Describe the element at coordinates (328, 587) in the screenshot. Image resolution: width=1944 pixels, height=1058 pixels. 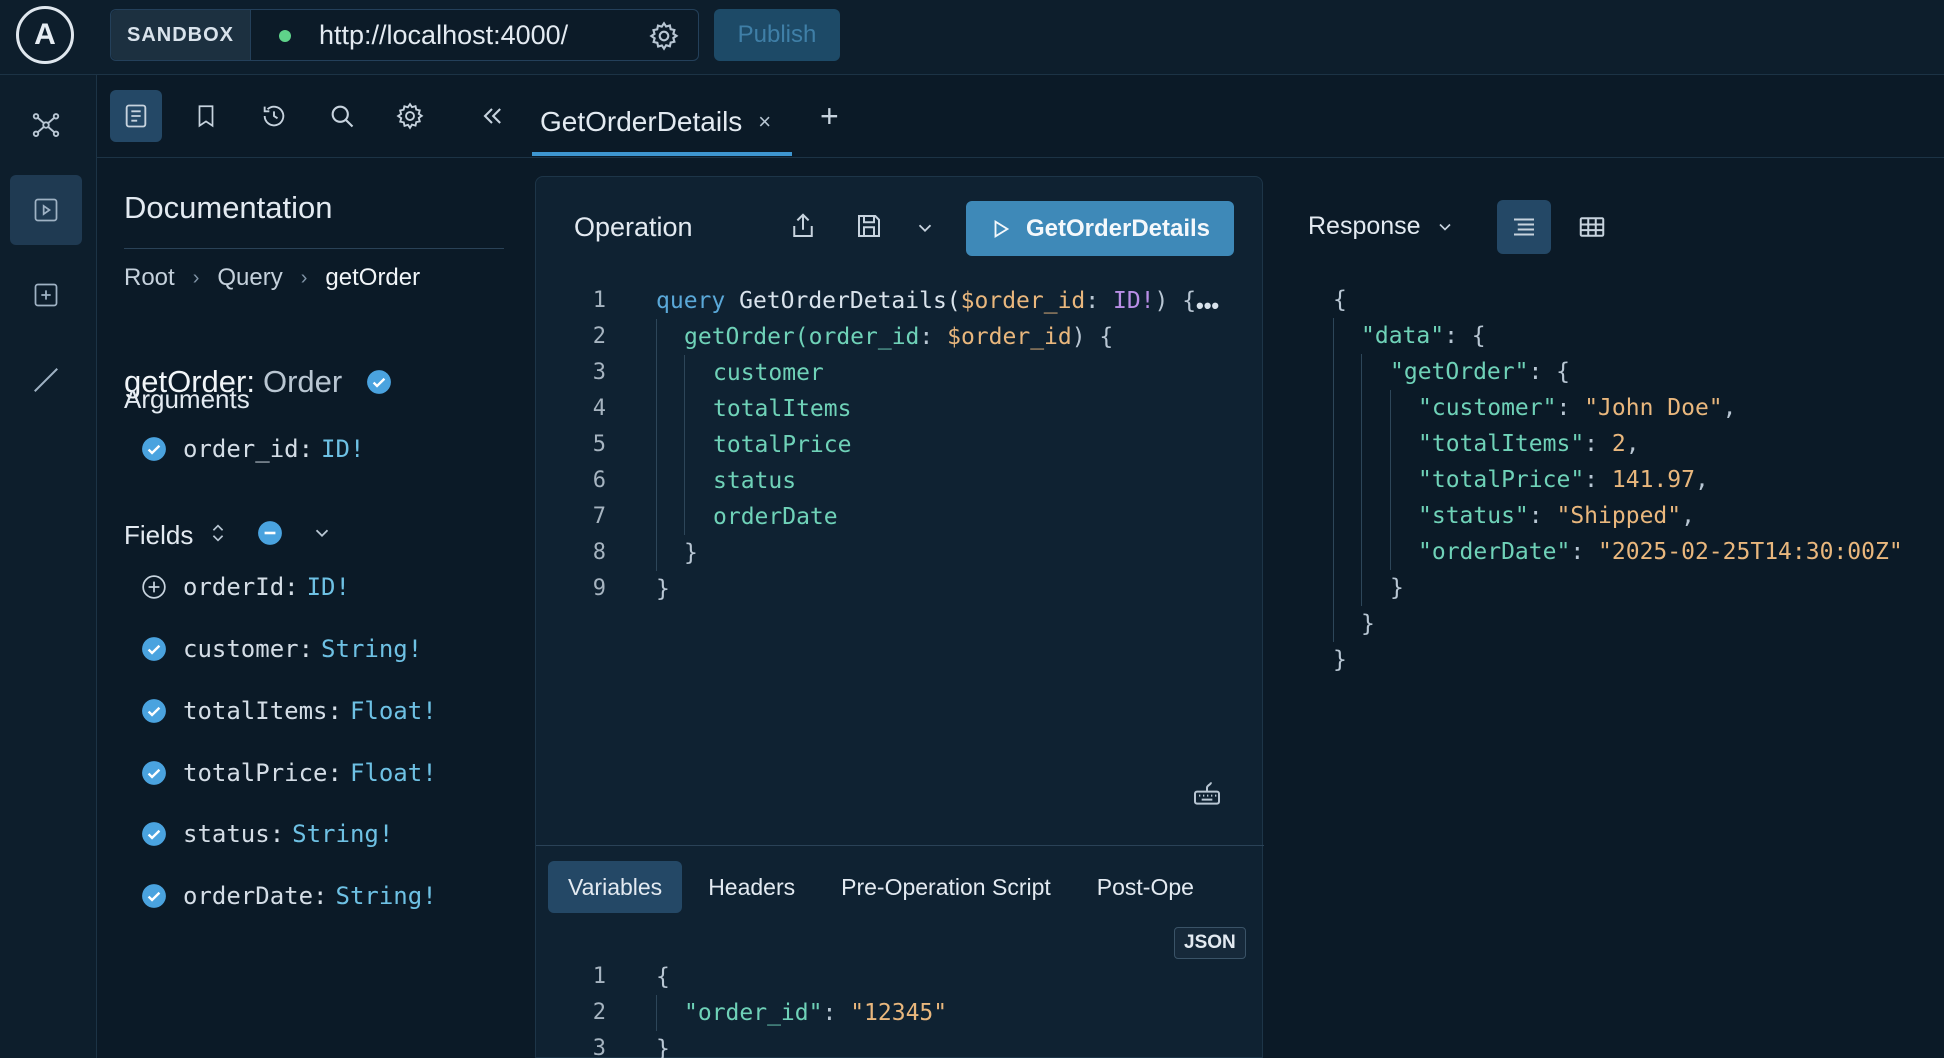
I see `field-type: ID!` at that location.